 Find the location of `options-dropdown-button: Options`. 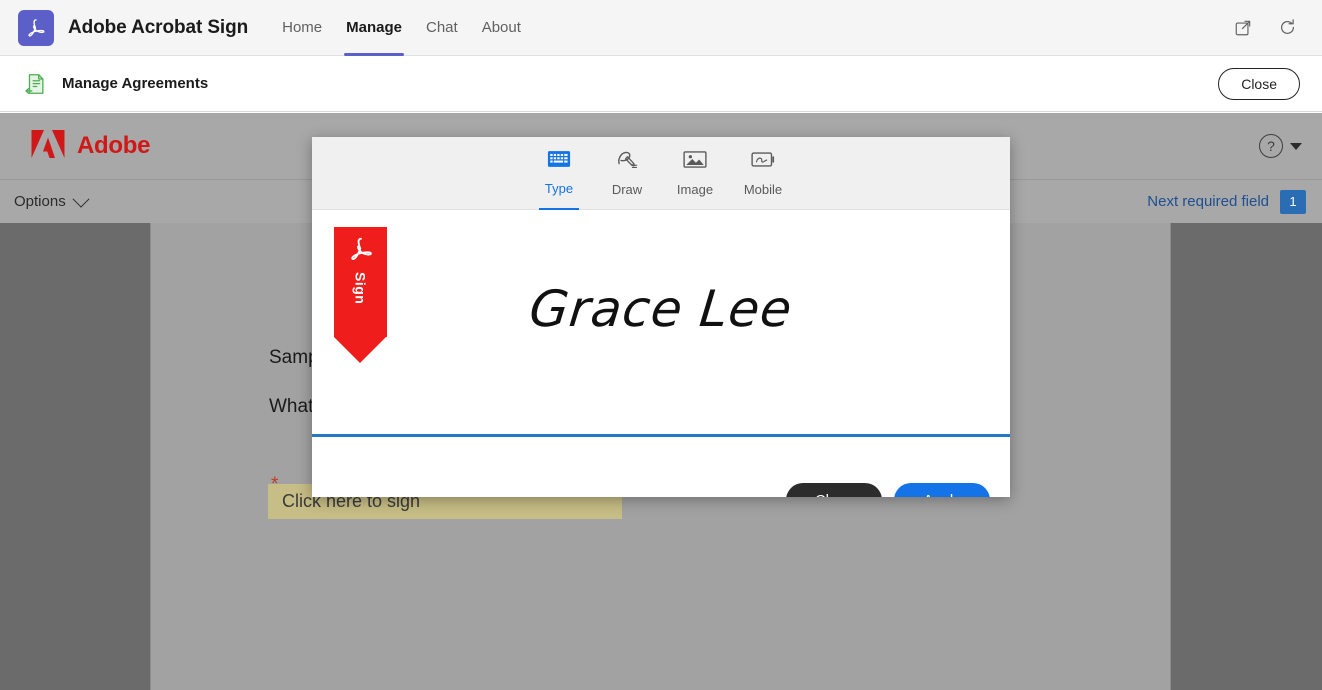

options-dropdown-button: Options is located at coordinates (52, 200).